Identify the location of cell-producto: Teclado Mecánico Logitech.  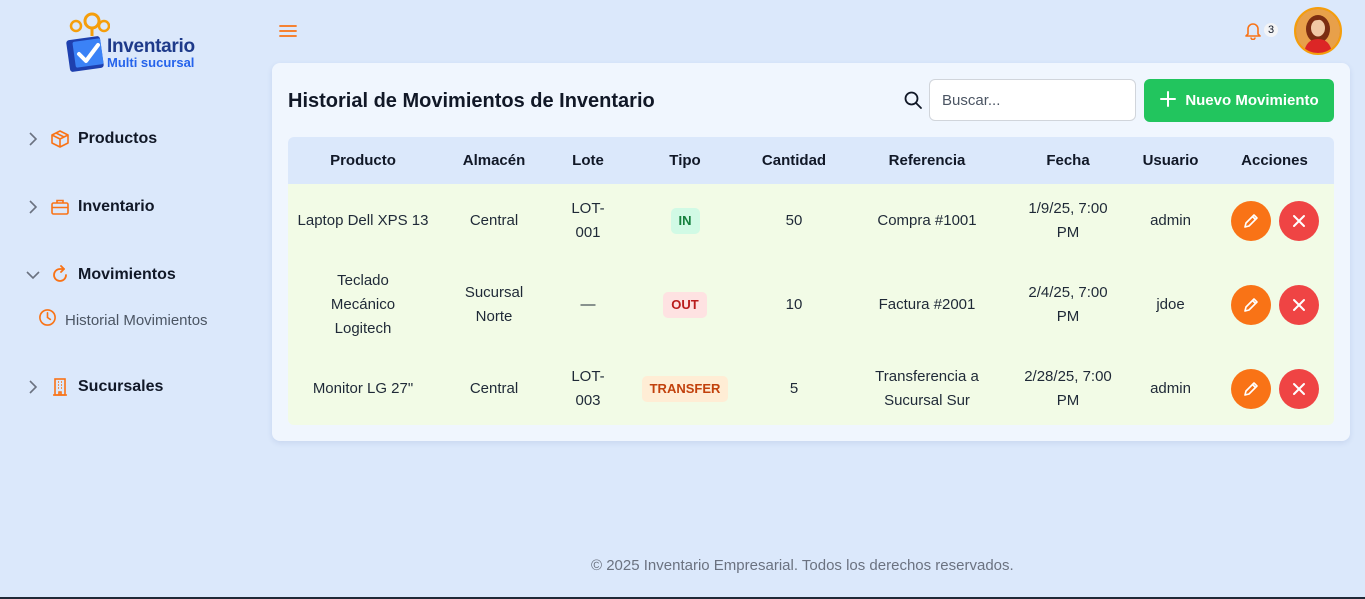
(363, 304).